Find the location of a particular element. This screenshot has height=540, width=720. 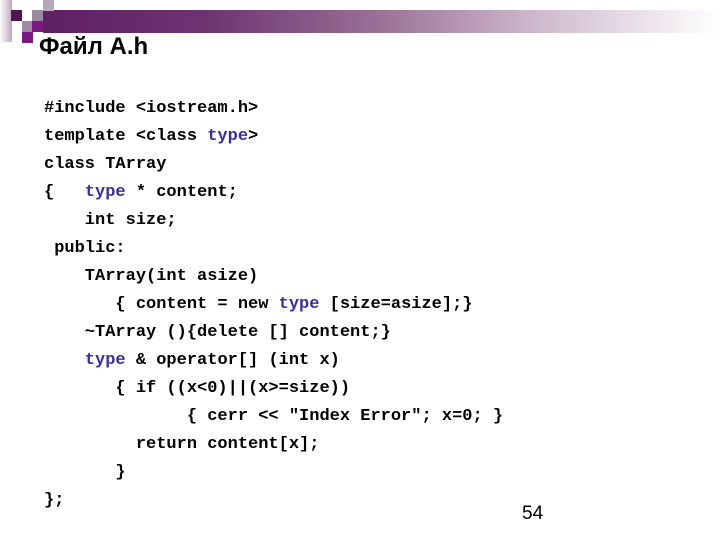

code-text: class TArray is located at coordinates (105, 164).